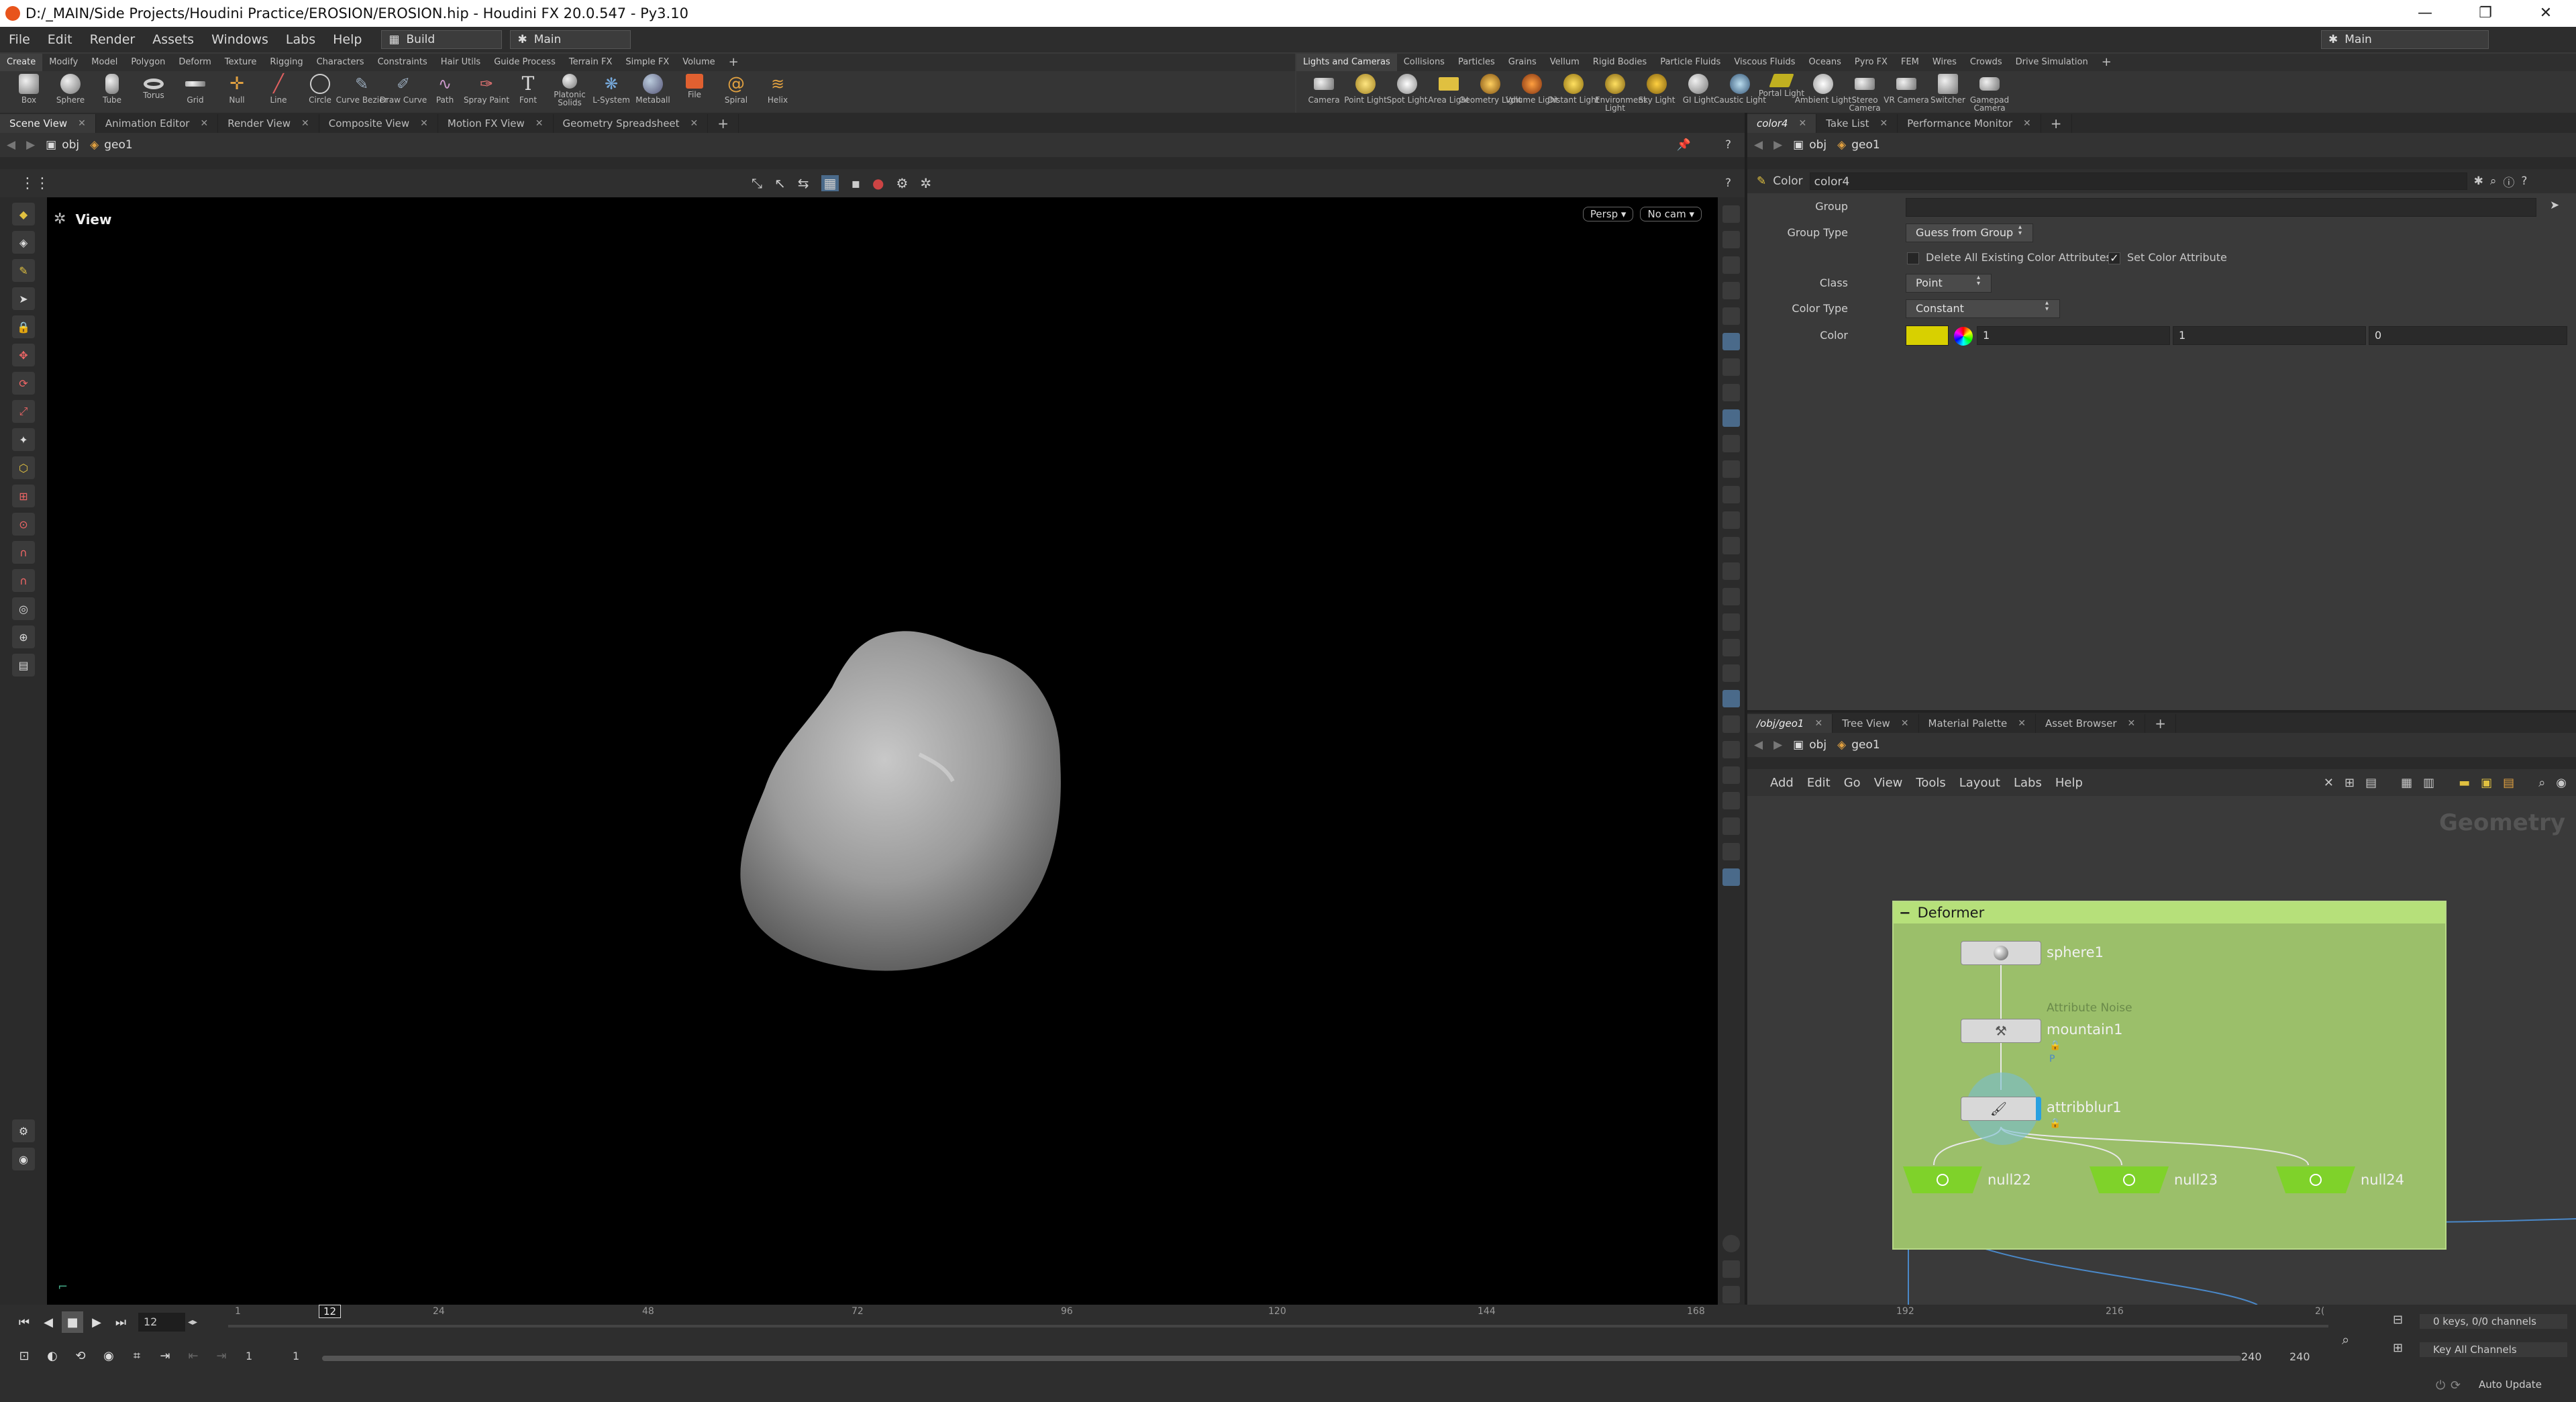 The width and height of the screenshot is (2576, 1402). What do you see at coordinates (878, 183) in the screenshot?
I see `record-icon: ●` at bounding box center [878, 183].